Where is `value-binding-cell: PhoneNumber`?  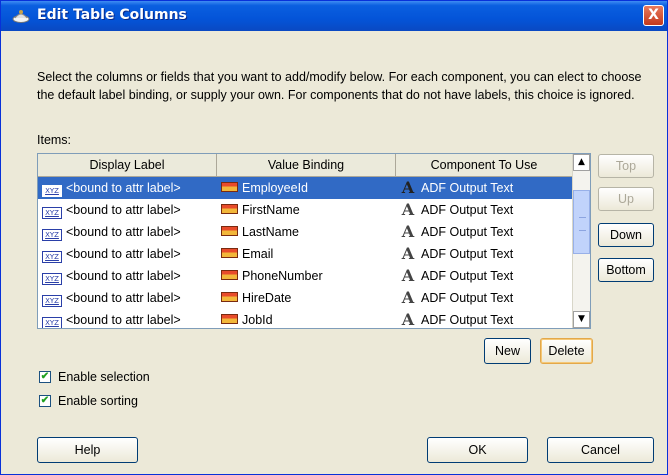
value-binding-cell: PhoneNumber is located at coordinates (282, 276).